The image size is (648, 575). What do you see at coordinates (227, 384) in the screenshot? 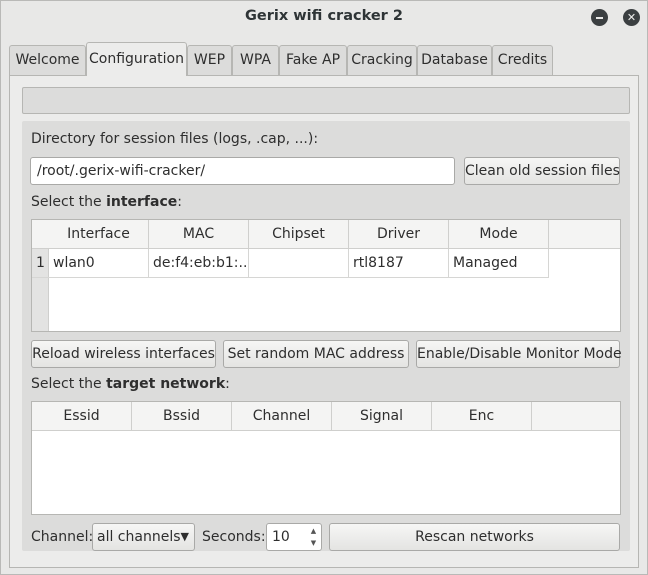
I see `target-label-suffix: :` at bounding box center [227, 384].